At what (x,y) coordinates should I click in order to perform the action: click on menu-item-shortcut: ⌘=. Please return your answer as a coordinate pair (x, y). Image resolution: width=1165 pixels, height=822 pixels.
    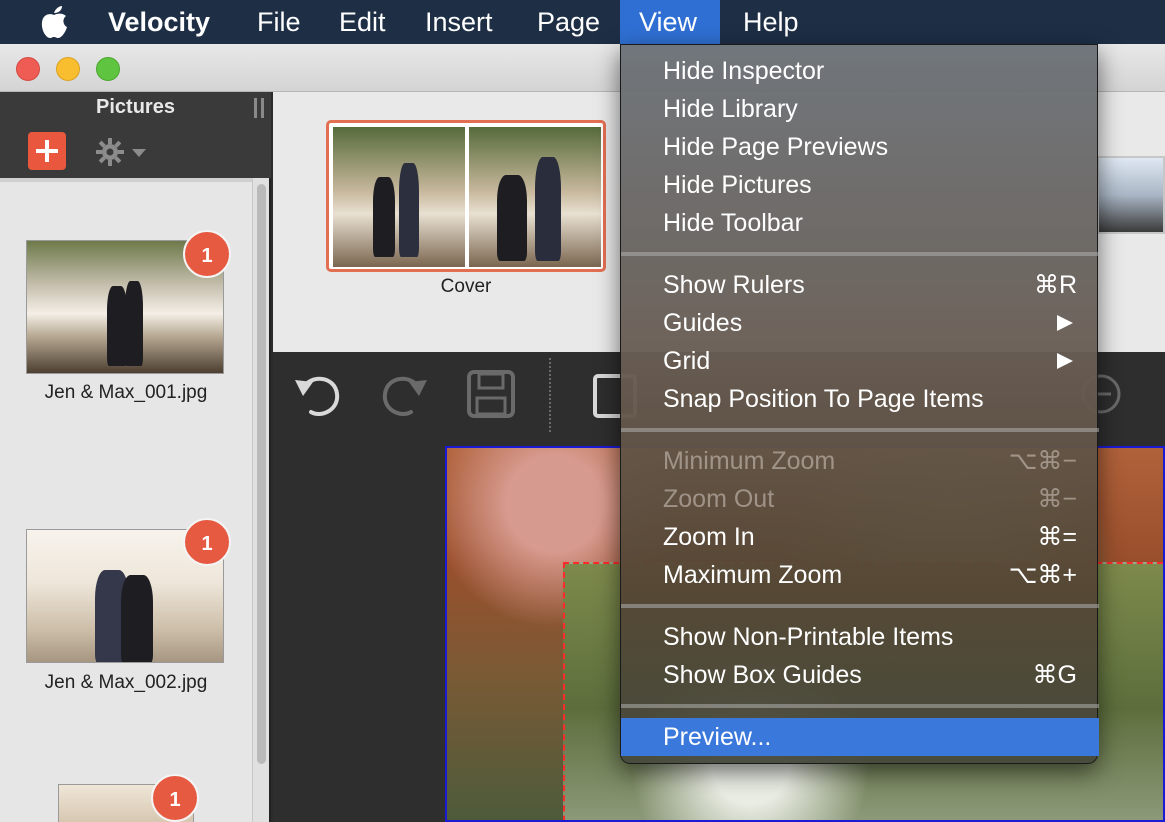
    Looking at the image, I should click on (1057, 537).